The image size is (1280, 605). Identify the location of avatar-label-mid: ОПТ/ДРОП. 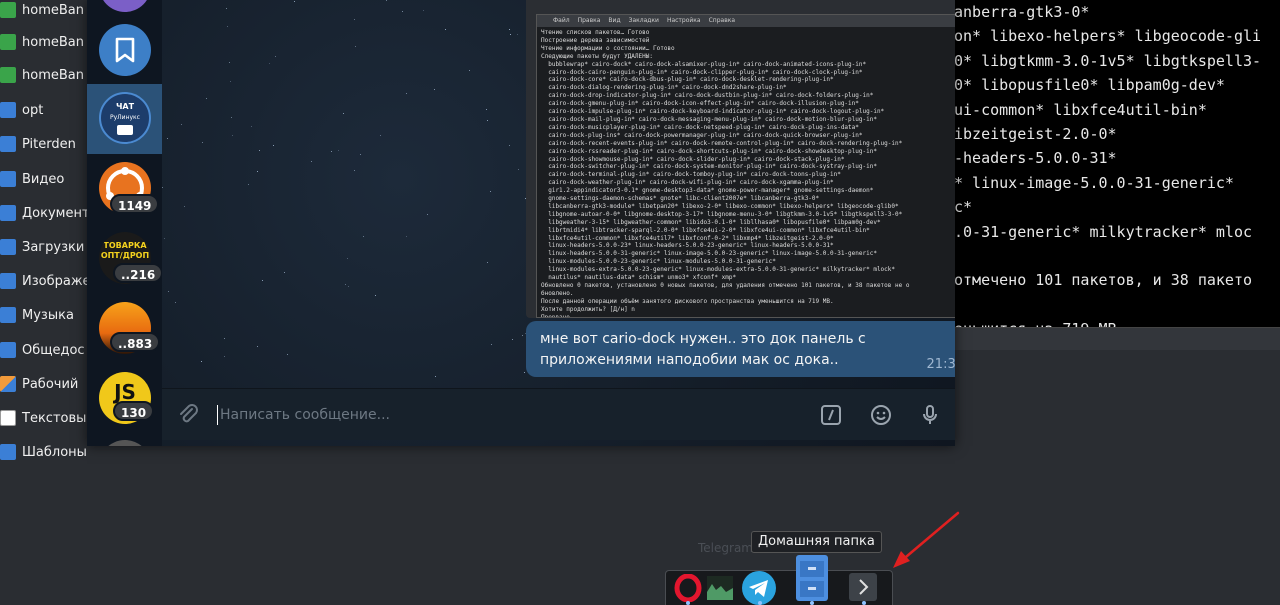
(125, 255).